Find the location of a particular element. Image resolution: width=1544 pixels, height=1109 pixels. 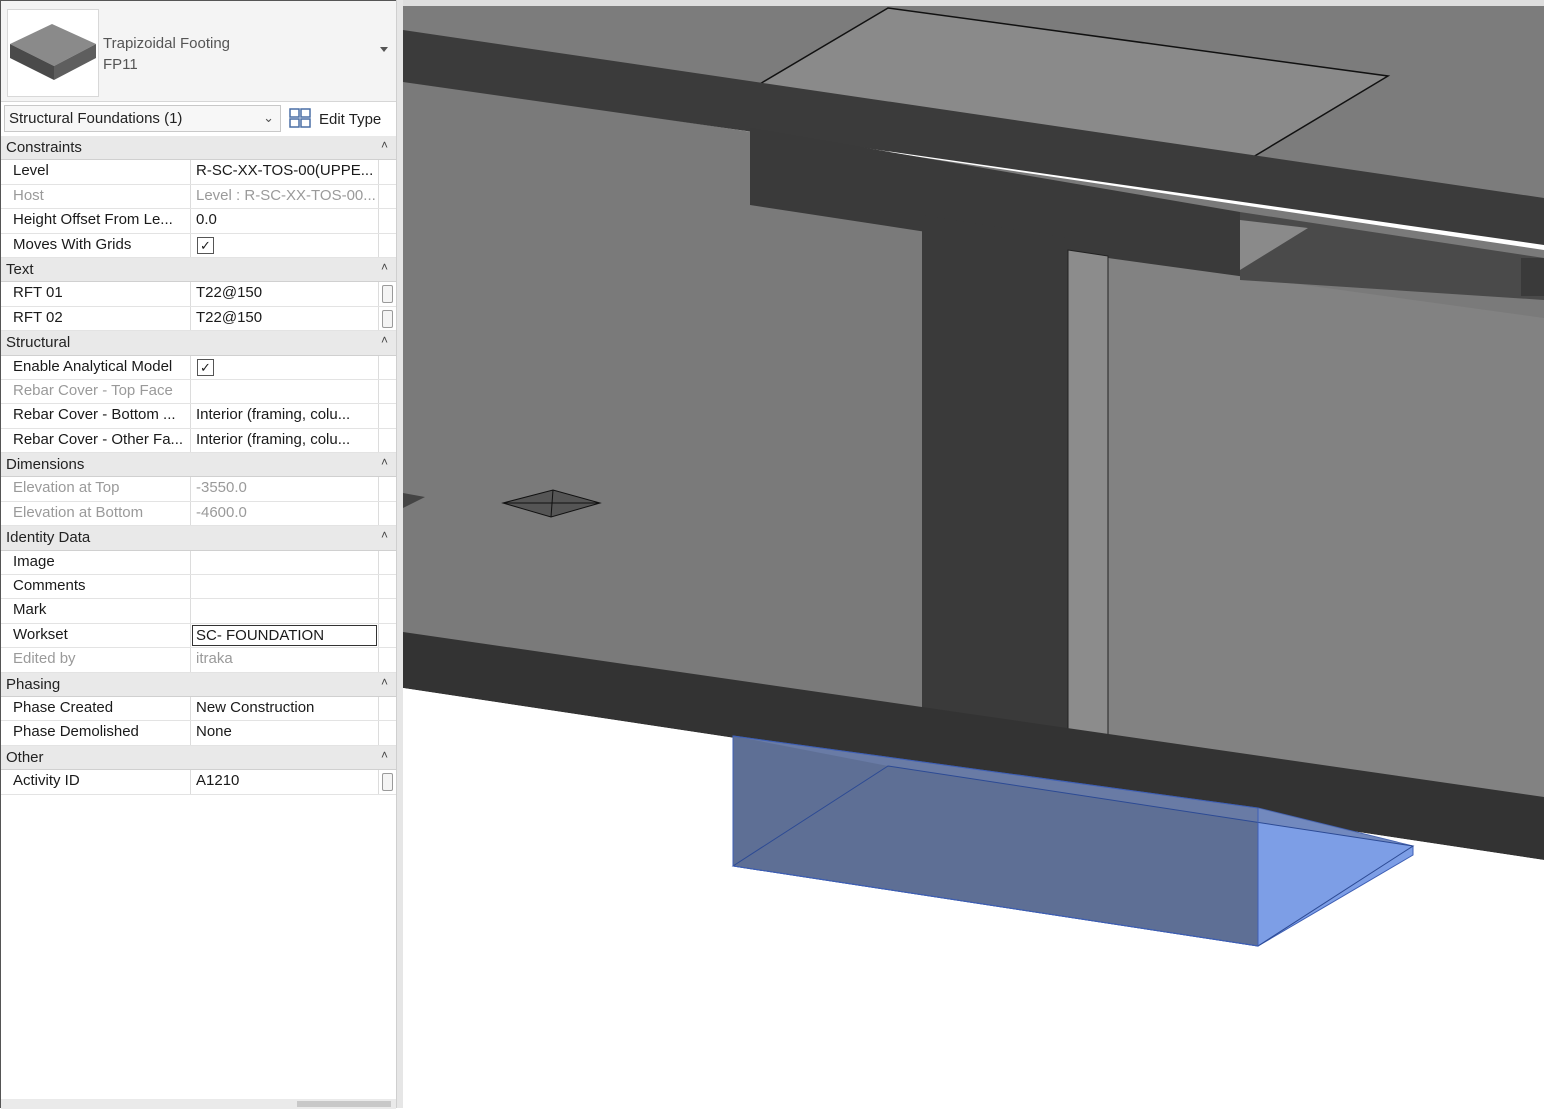

edit-type-button: Edit Type is located at coordinates (335, 119).